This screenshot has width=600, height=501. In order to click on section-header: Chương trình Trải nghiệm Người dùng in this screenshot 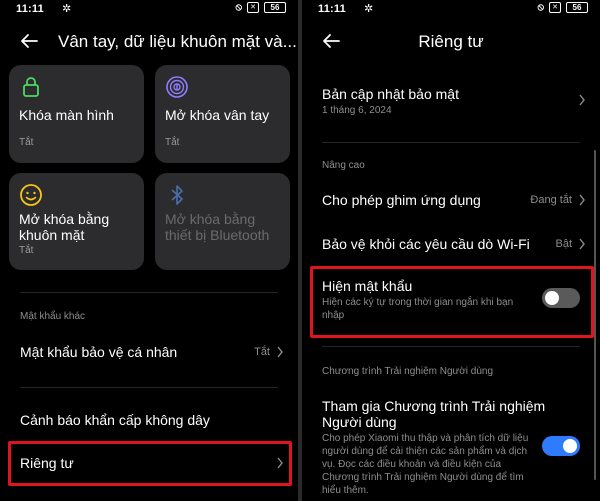, I will do `click(408, 371)`.